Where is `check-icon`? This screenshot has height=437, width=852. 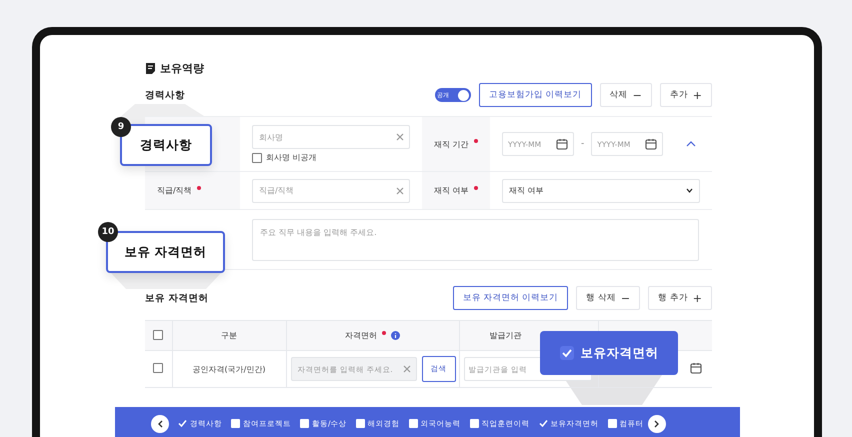 check-icon is located at coordinates (567, 353).